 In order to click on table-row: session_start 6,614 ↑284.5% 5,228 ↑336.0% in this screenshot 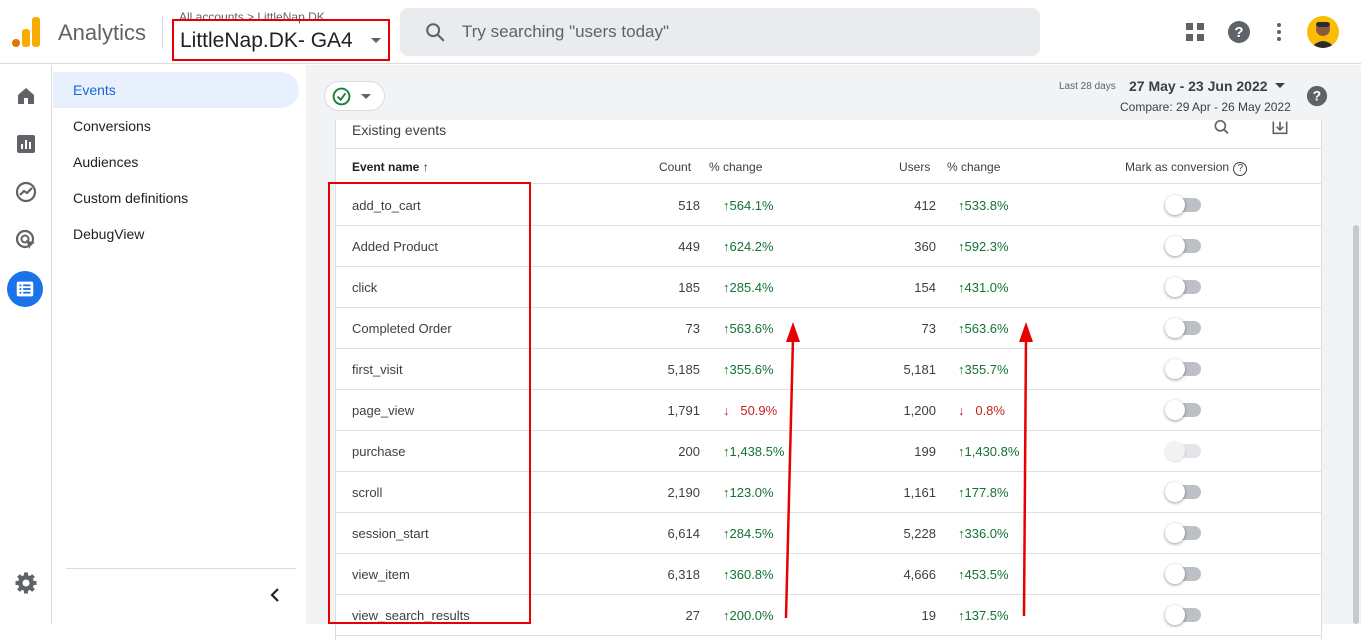, I will do `click(828, 533)`.